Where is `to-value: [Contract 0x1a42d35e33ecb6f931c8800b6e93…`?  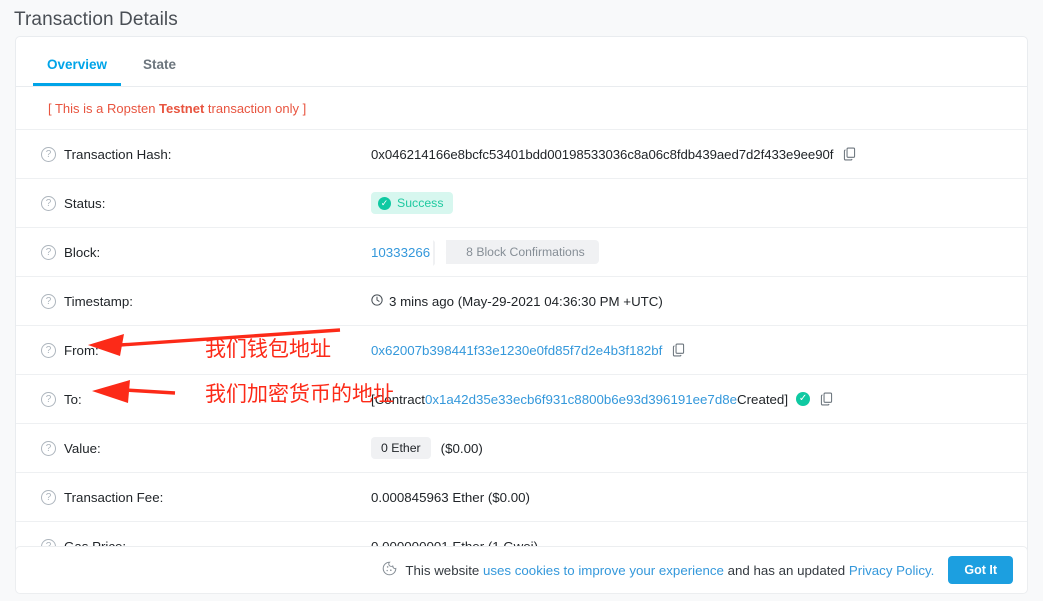 to-value: [Contract 0x1a42d35e33ecb6f931c8800b6e93… is located at coordinates (602, 399).